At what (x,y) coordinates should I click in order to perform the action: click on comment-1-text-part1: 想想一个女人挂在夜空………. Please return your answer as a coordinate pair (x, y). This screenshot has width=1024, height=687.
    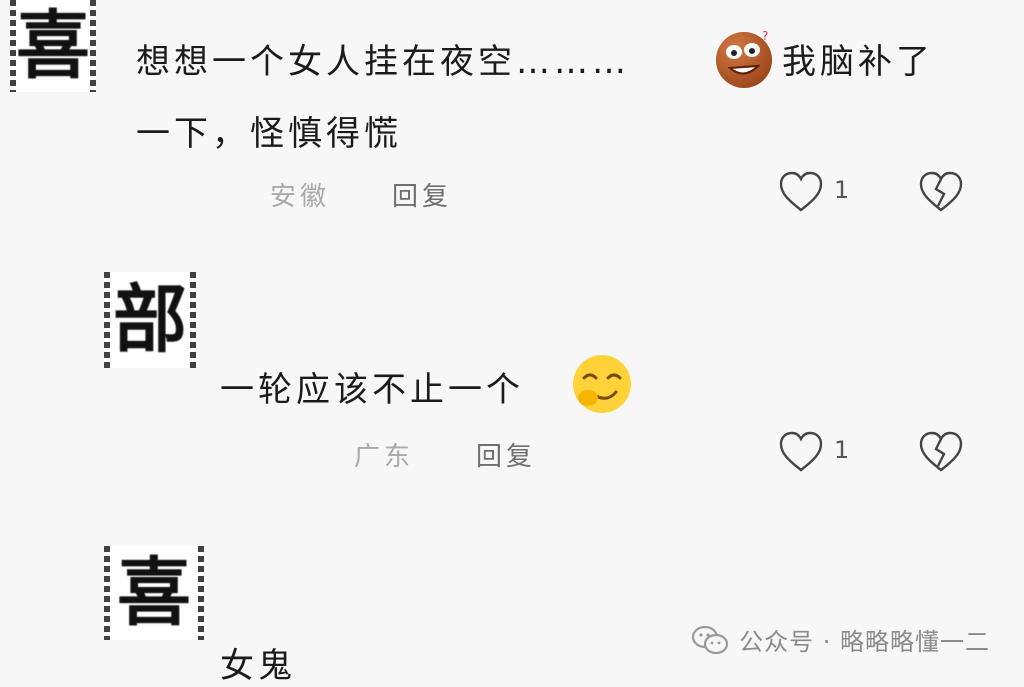
    Looking at the image, I should click on (383, 62).